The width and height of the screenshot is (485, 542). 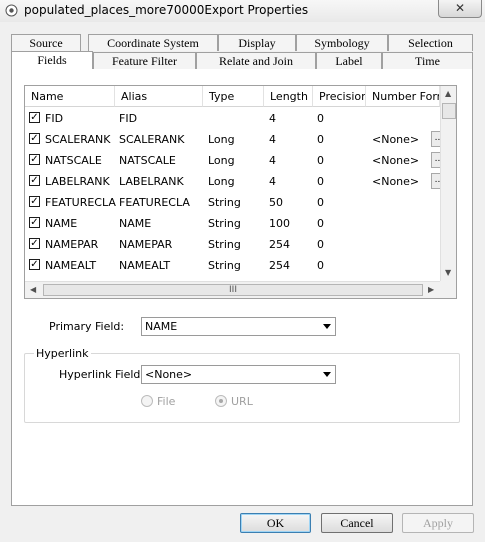 I want to click on url-radio, so click(x=221, y=401).